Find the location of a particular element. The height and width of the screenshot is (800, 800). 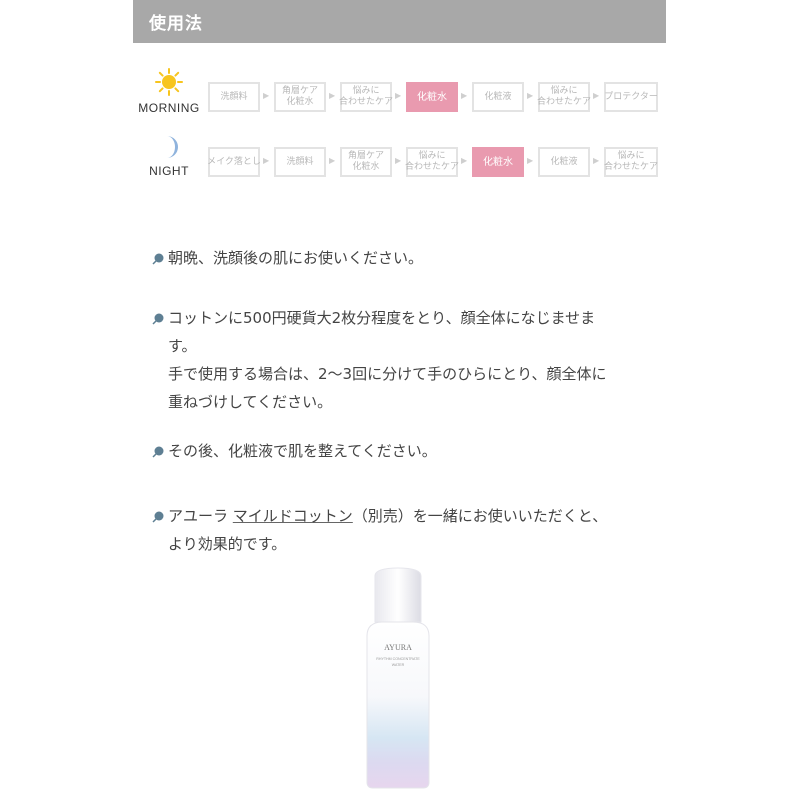

instruction-prefix: アユーラ is located at coordinates (200, 516).